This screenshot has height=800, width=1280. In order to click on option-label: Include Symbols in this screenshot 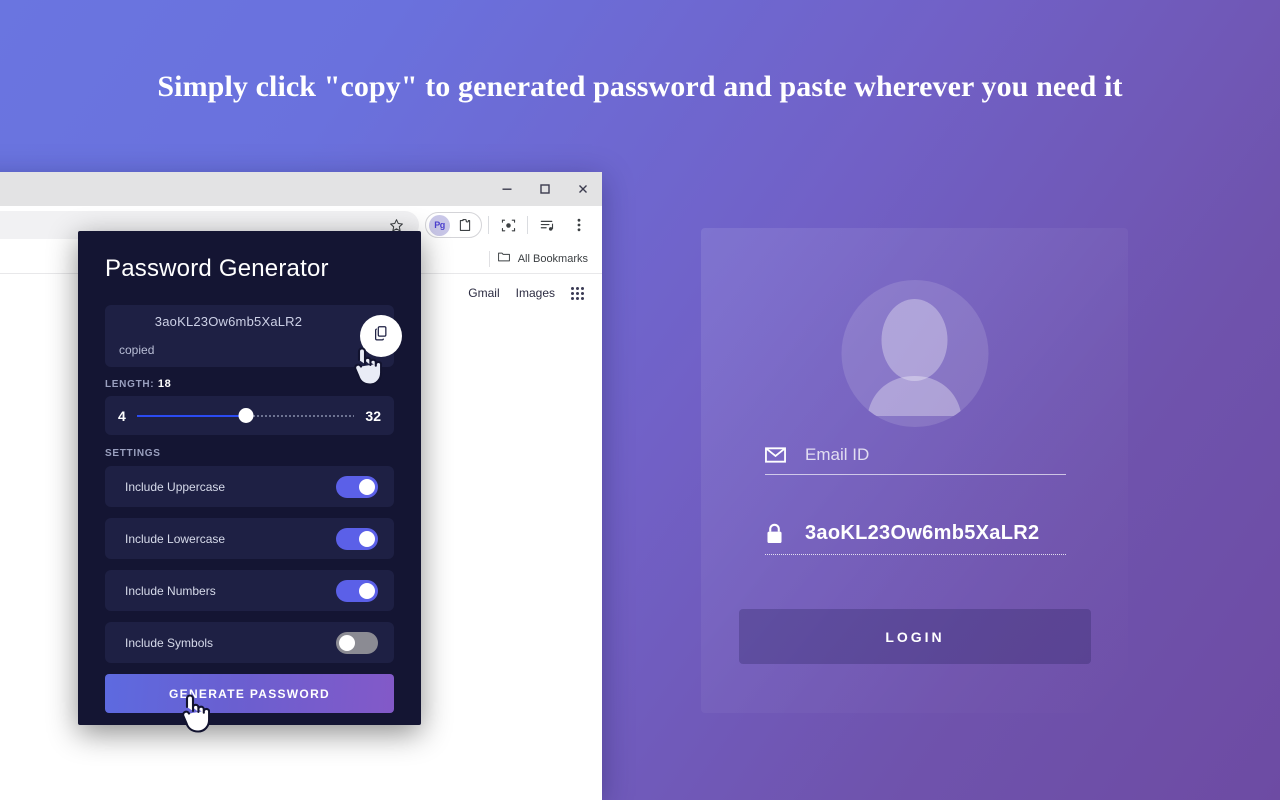, I will do `click(169, 642)`.